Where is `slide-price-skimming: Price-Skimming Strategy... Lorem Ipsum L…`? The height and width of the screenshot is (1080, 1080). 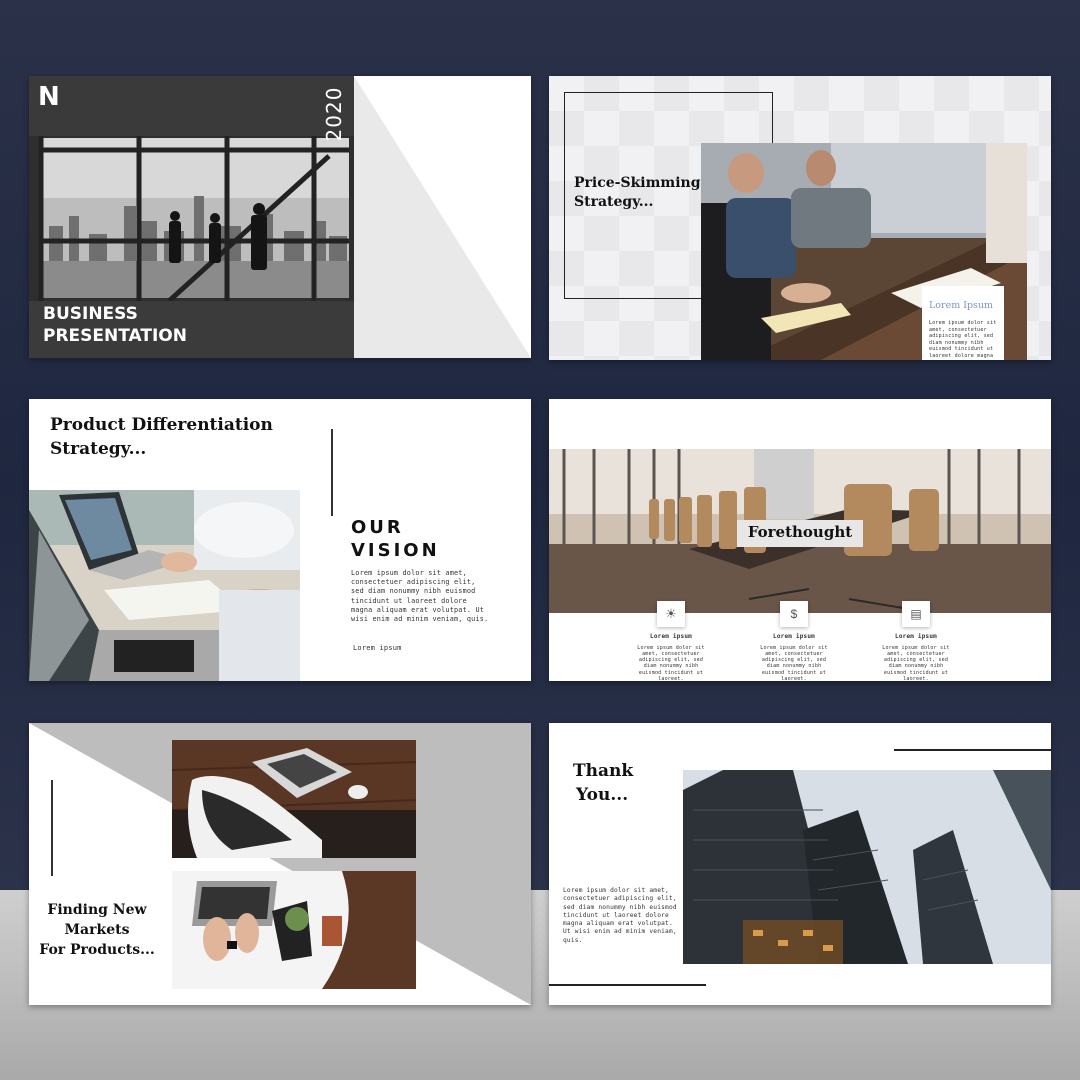
slide-price-skimming: Price-Skimming Strategy... Lorem Ipsum L… is located at coordinates (800, 218).